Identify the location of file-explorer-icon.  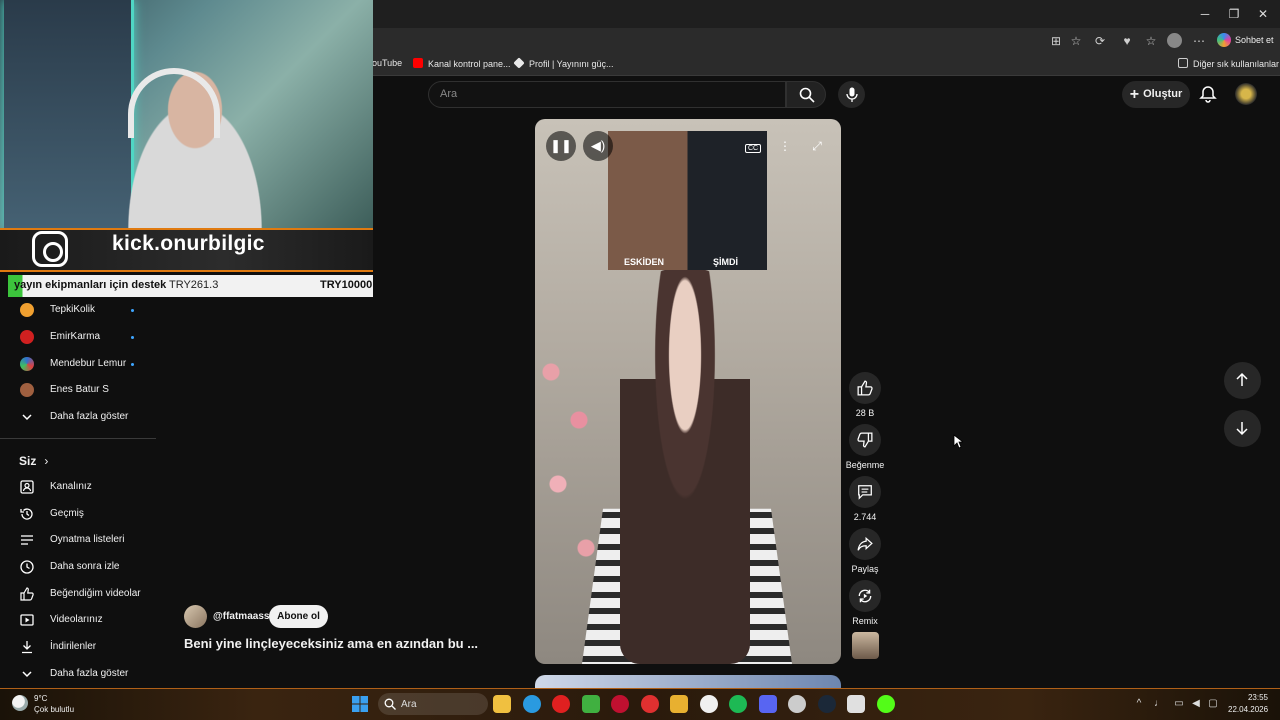
(502, 704).